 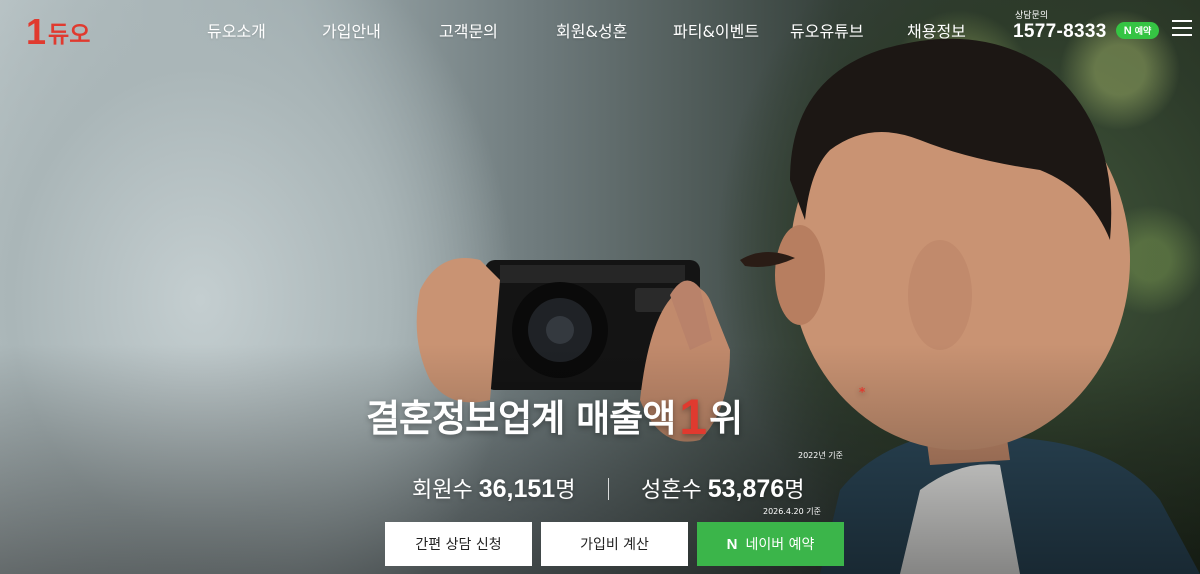 What do you see at coordinates (780, 545) in the screenshot?
I see `naver-booking-label: 네이버 예약` at bounding box center [780, 545].